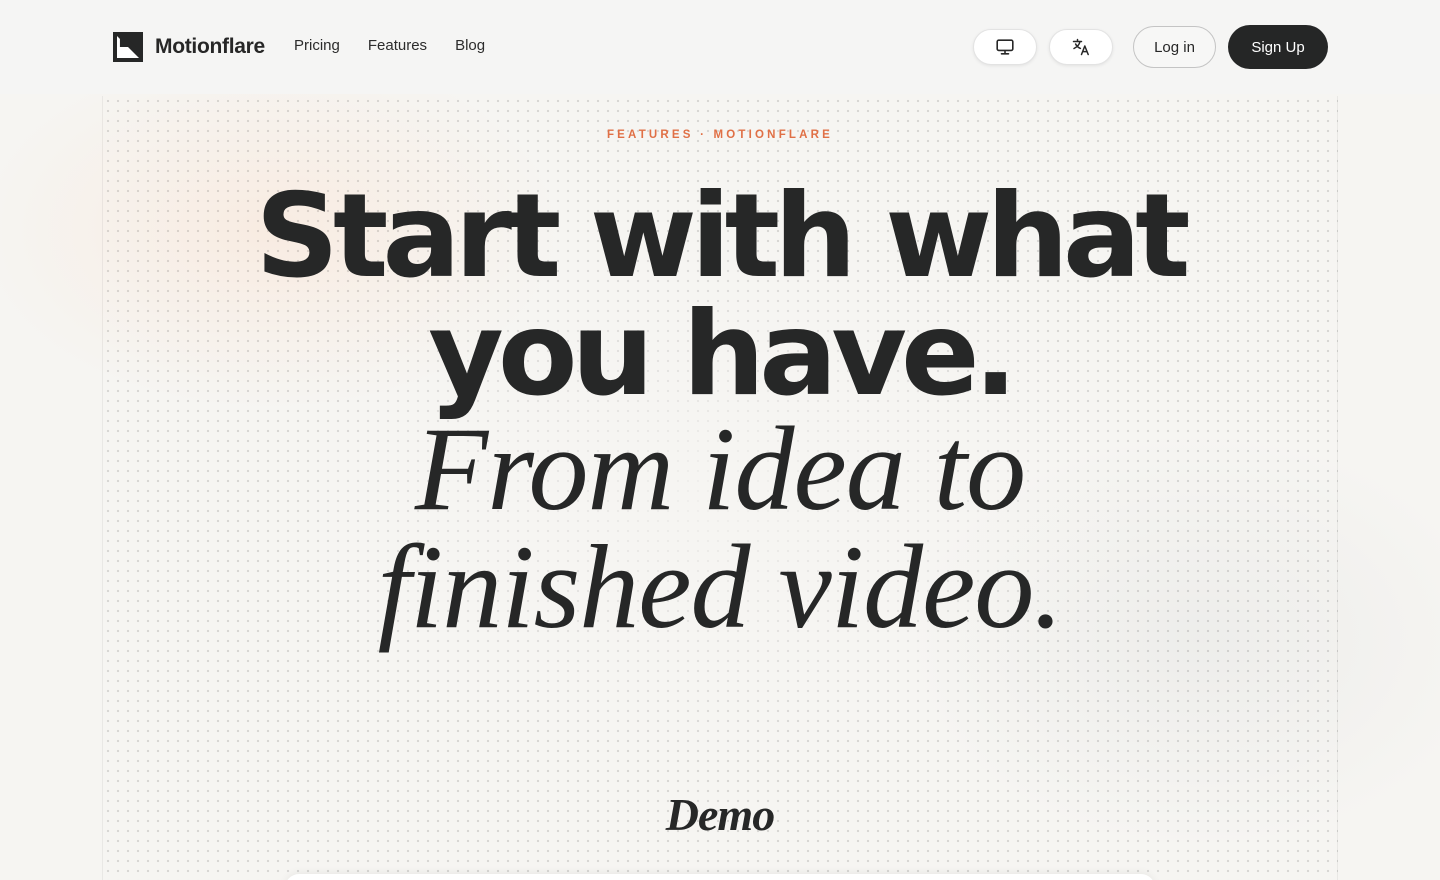 This screenshot has width=1440, height=880. I want to click on monitor-icon, so click(1005, 47).